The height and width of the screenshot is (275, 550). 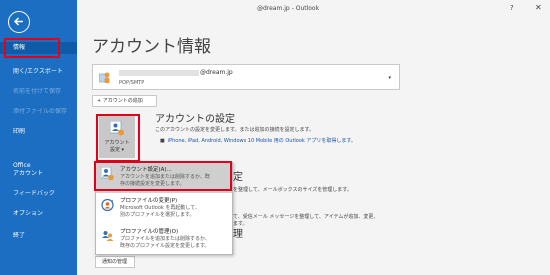 What do you see at coordinates (115, 262) in the screenshot?
I see `manage-rules-button: 通知の管理` at bounding box center [115, 262].